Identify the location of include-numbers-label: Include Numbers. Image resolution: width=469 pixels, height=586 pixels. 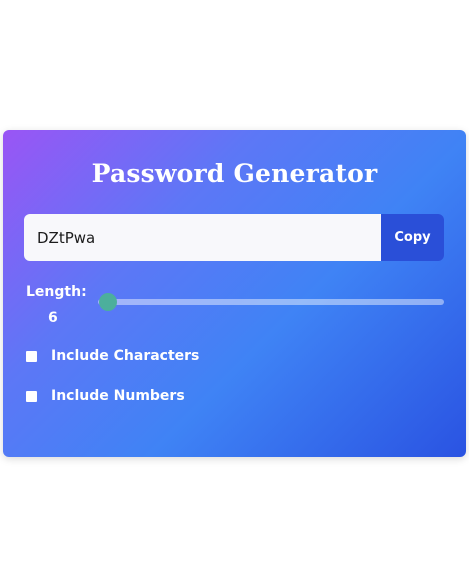
(118, 396).